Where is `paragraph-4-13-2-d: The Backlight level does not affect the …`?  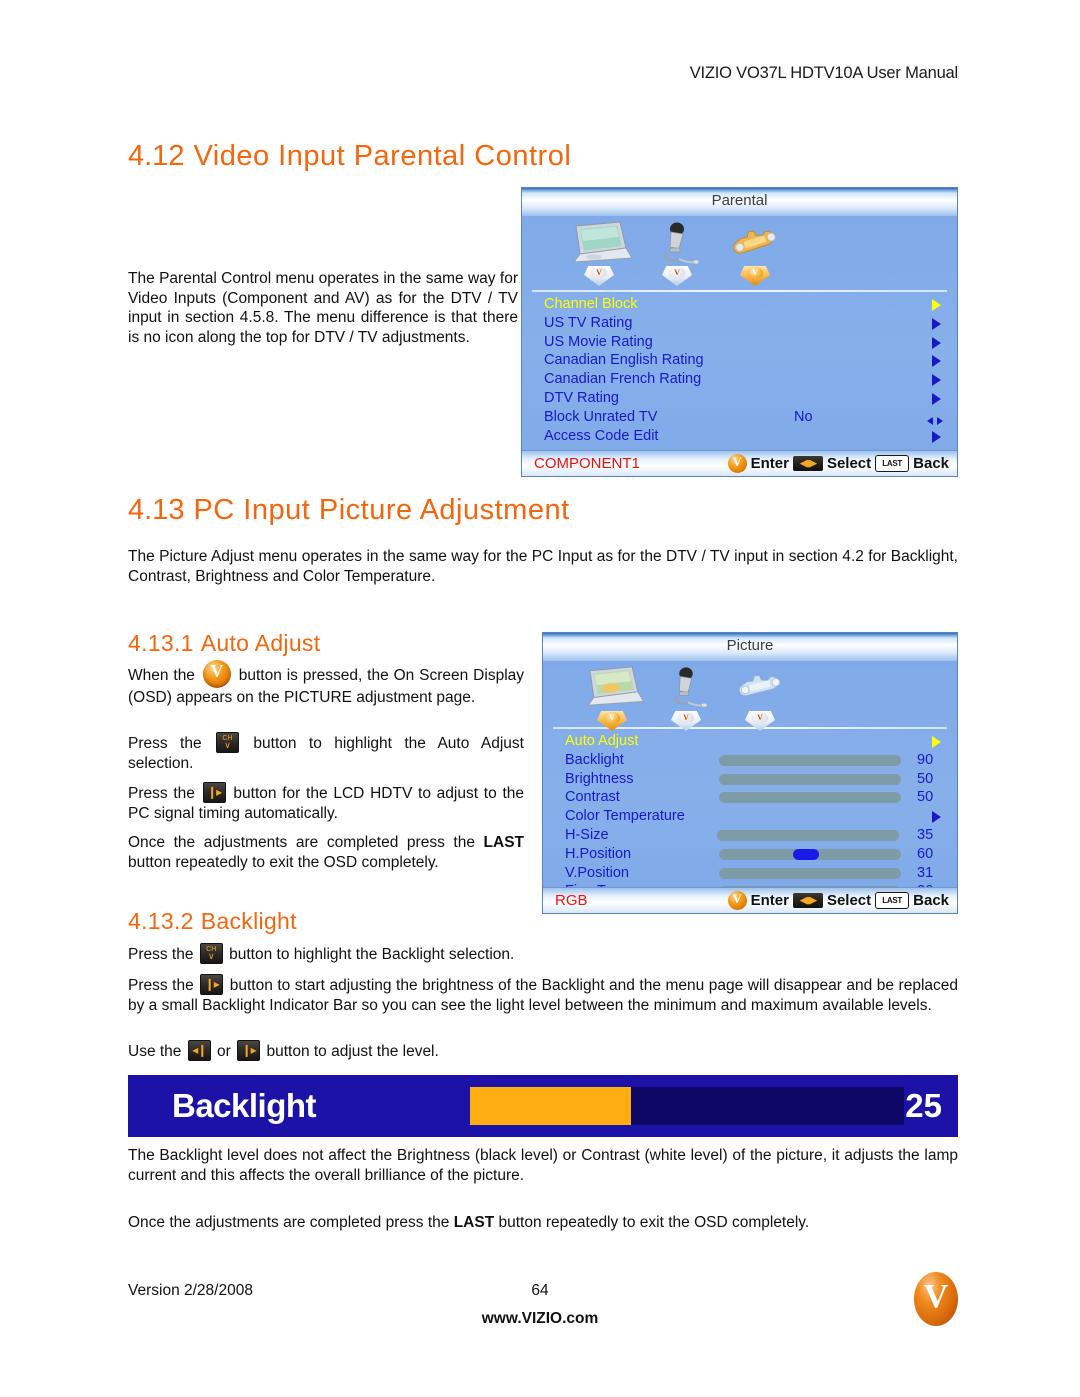
paragraph-4-13-2-d: The Backlight level does not affect the … is located at coordinates (543, 1165).